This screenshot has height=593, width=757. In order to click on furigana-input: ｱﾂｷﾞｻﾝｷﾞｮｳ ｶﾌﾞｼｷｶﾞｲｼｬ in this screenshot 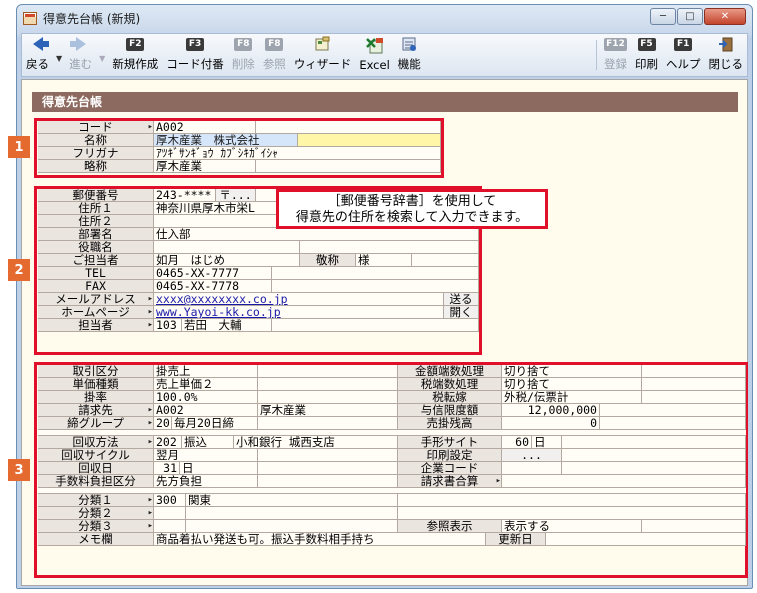, I will do `click(297, 153)`.